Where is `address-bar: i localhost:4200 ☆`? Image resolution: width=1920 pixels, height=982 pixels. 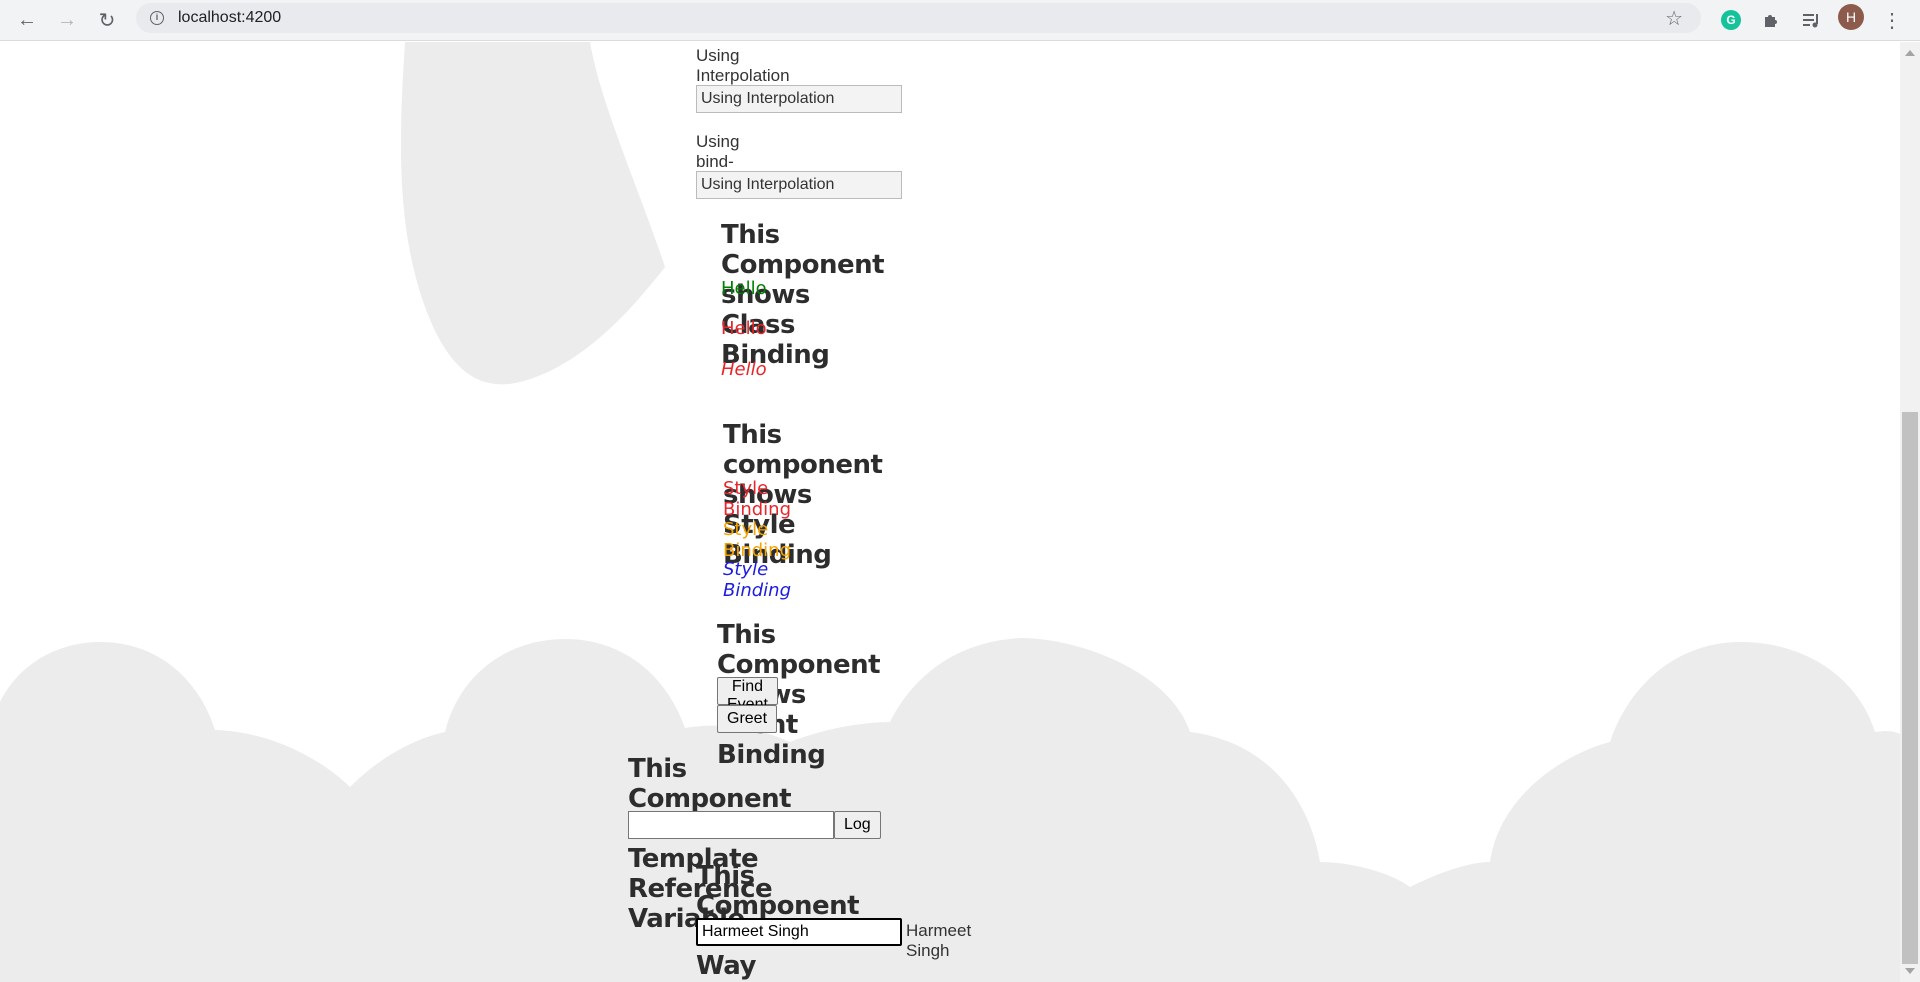 address-bar: i localhost:4200 ☆ is located at coordinates (918, 18).